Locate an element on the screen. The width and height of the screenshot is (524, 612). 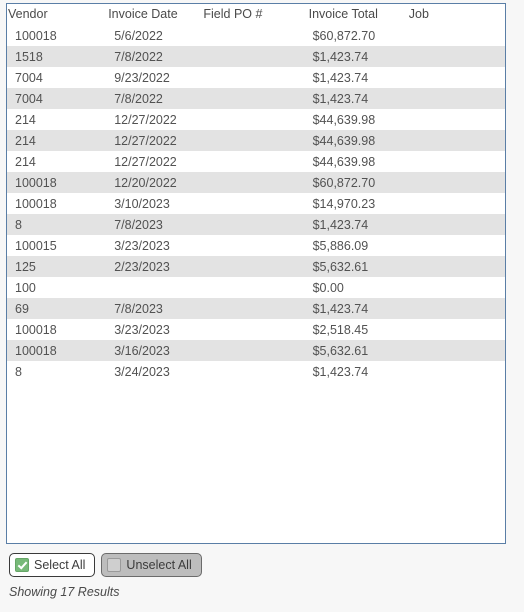
table-row: 125 2/23/2023 $5,632.61 is located at coordinates (256, 266).